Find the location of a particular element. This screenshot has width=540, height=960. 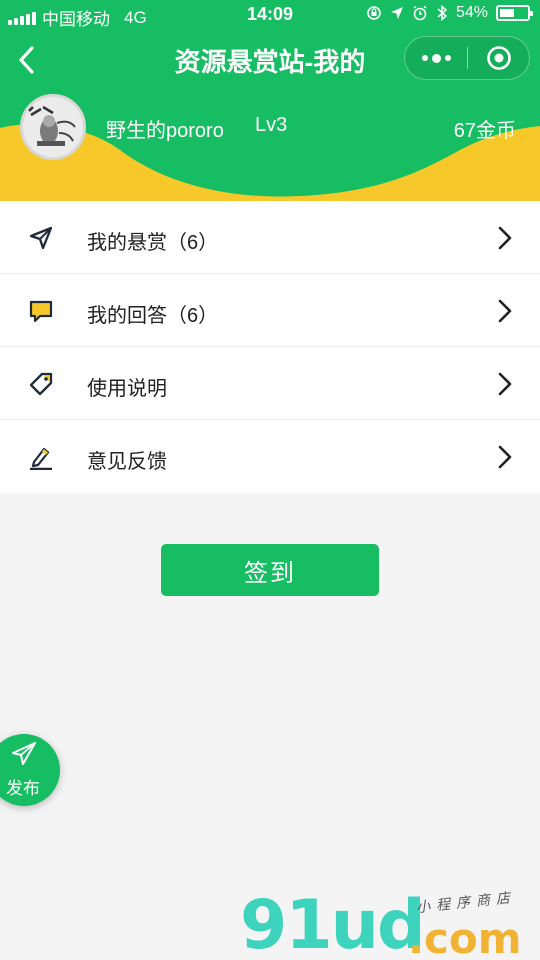

avatar is located at coordinates (53, 127).